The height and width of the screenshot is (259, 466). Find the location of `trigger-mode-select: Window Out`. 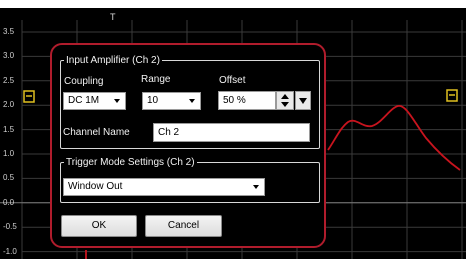

trigger-mode-select: Window Out is located at coordinates (164, 187).